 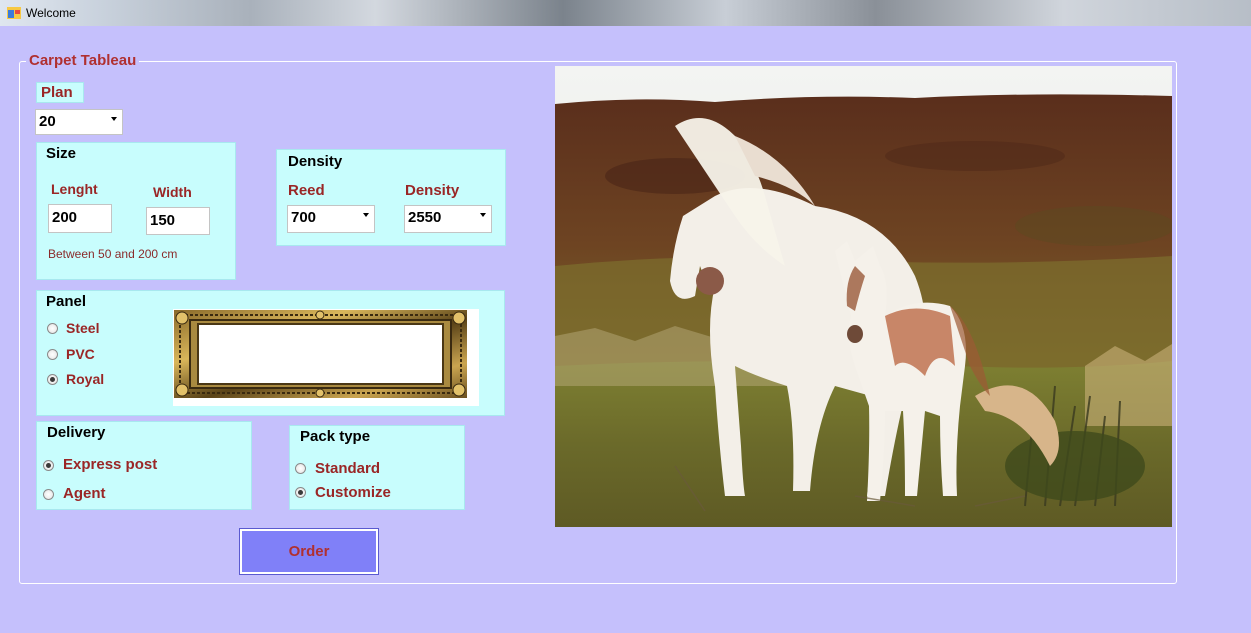 What do you see at coordinates (52, 354) in the screenshot?
I see `pvc-radio` at bounding box center [52, 354].